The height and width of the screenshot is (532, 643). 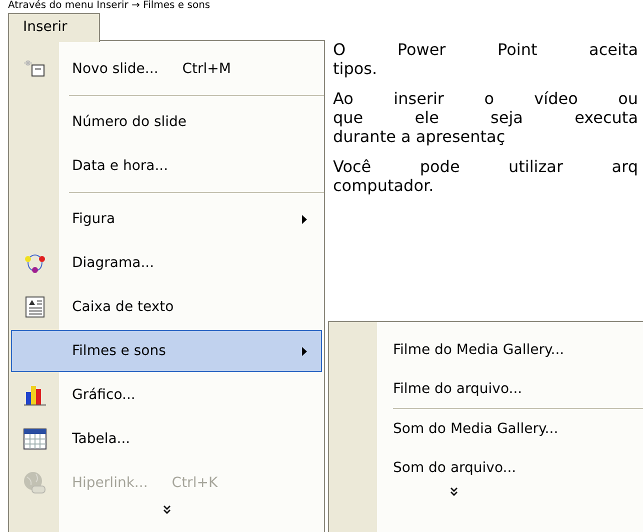 What do you see at coordinates (485, 98) in the screenshot?
I see `body-text-line: Ao inserir o vídeo ou` at bounding box center [485, 98].